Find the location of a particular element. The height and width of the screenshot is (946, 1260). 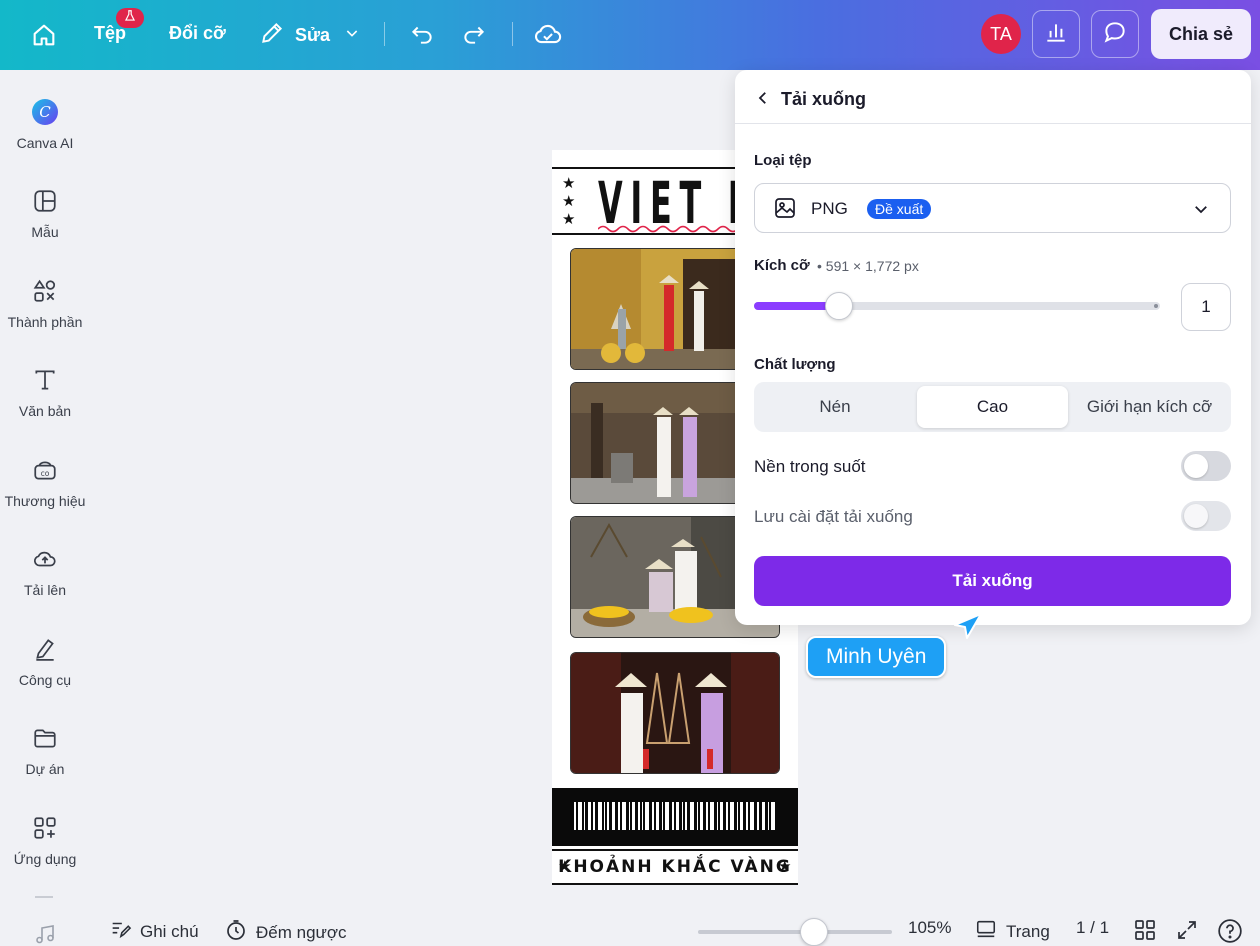

size-slider is located at coordinates (957, 306).